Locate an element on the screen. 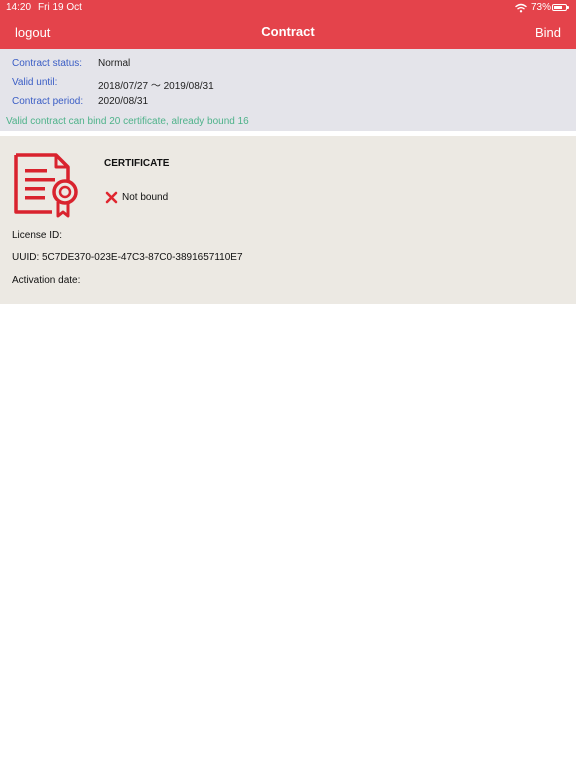 Image resolution: width=576 pixels, height=768 pixels. contract-status-label: Contract status: is located at coordinates (47, 63).